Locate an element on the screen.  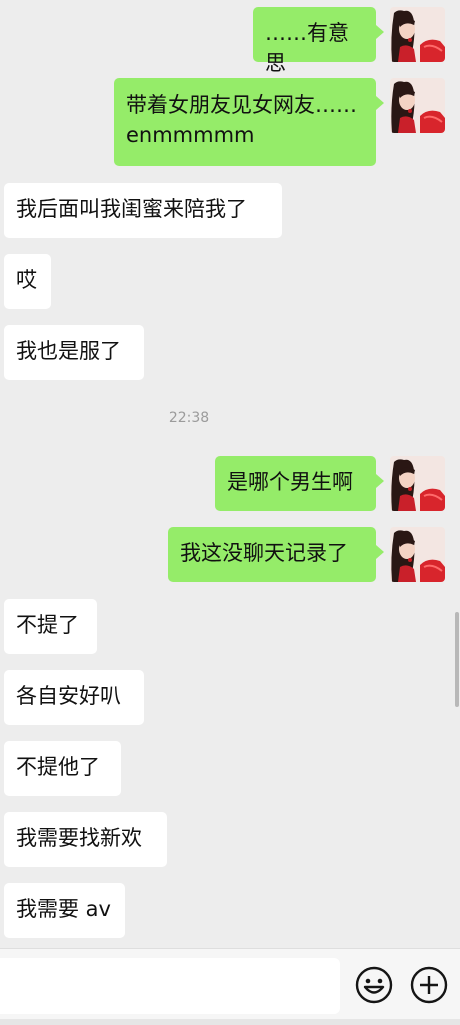
bottom-divider is located at coordinates (230, 1022).